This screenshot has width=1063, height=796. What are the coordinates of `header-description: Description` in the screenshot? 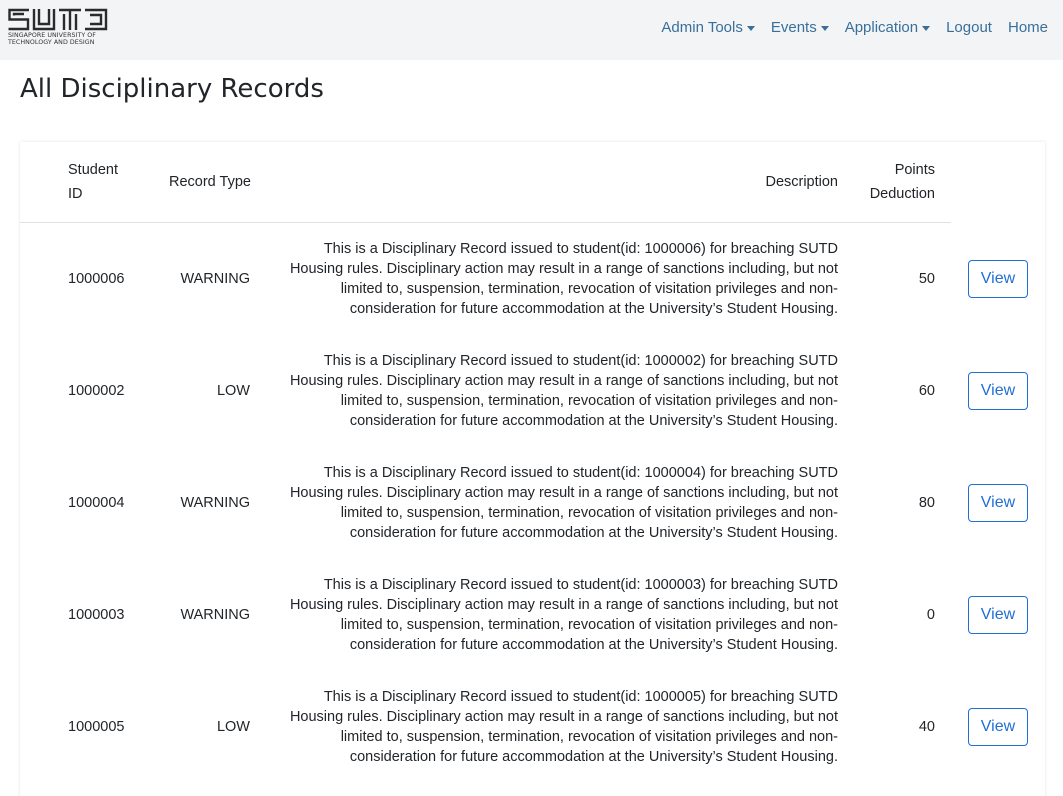 It's located at (801, 182).